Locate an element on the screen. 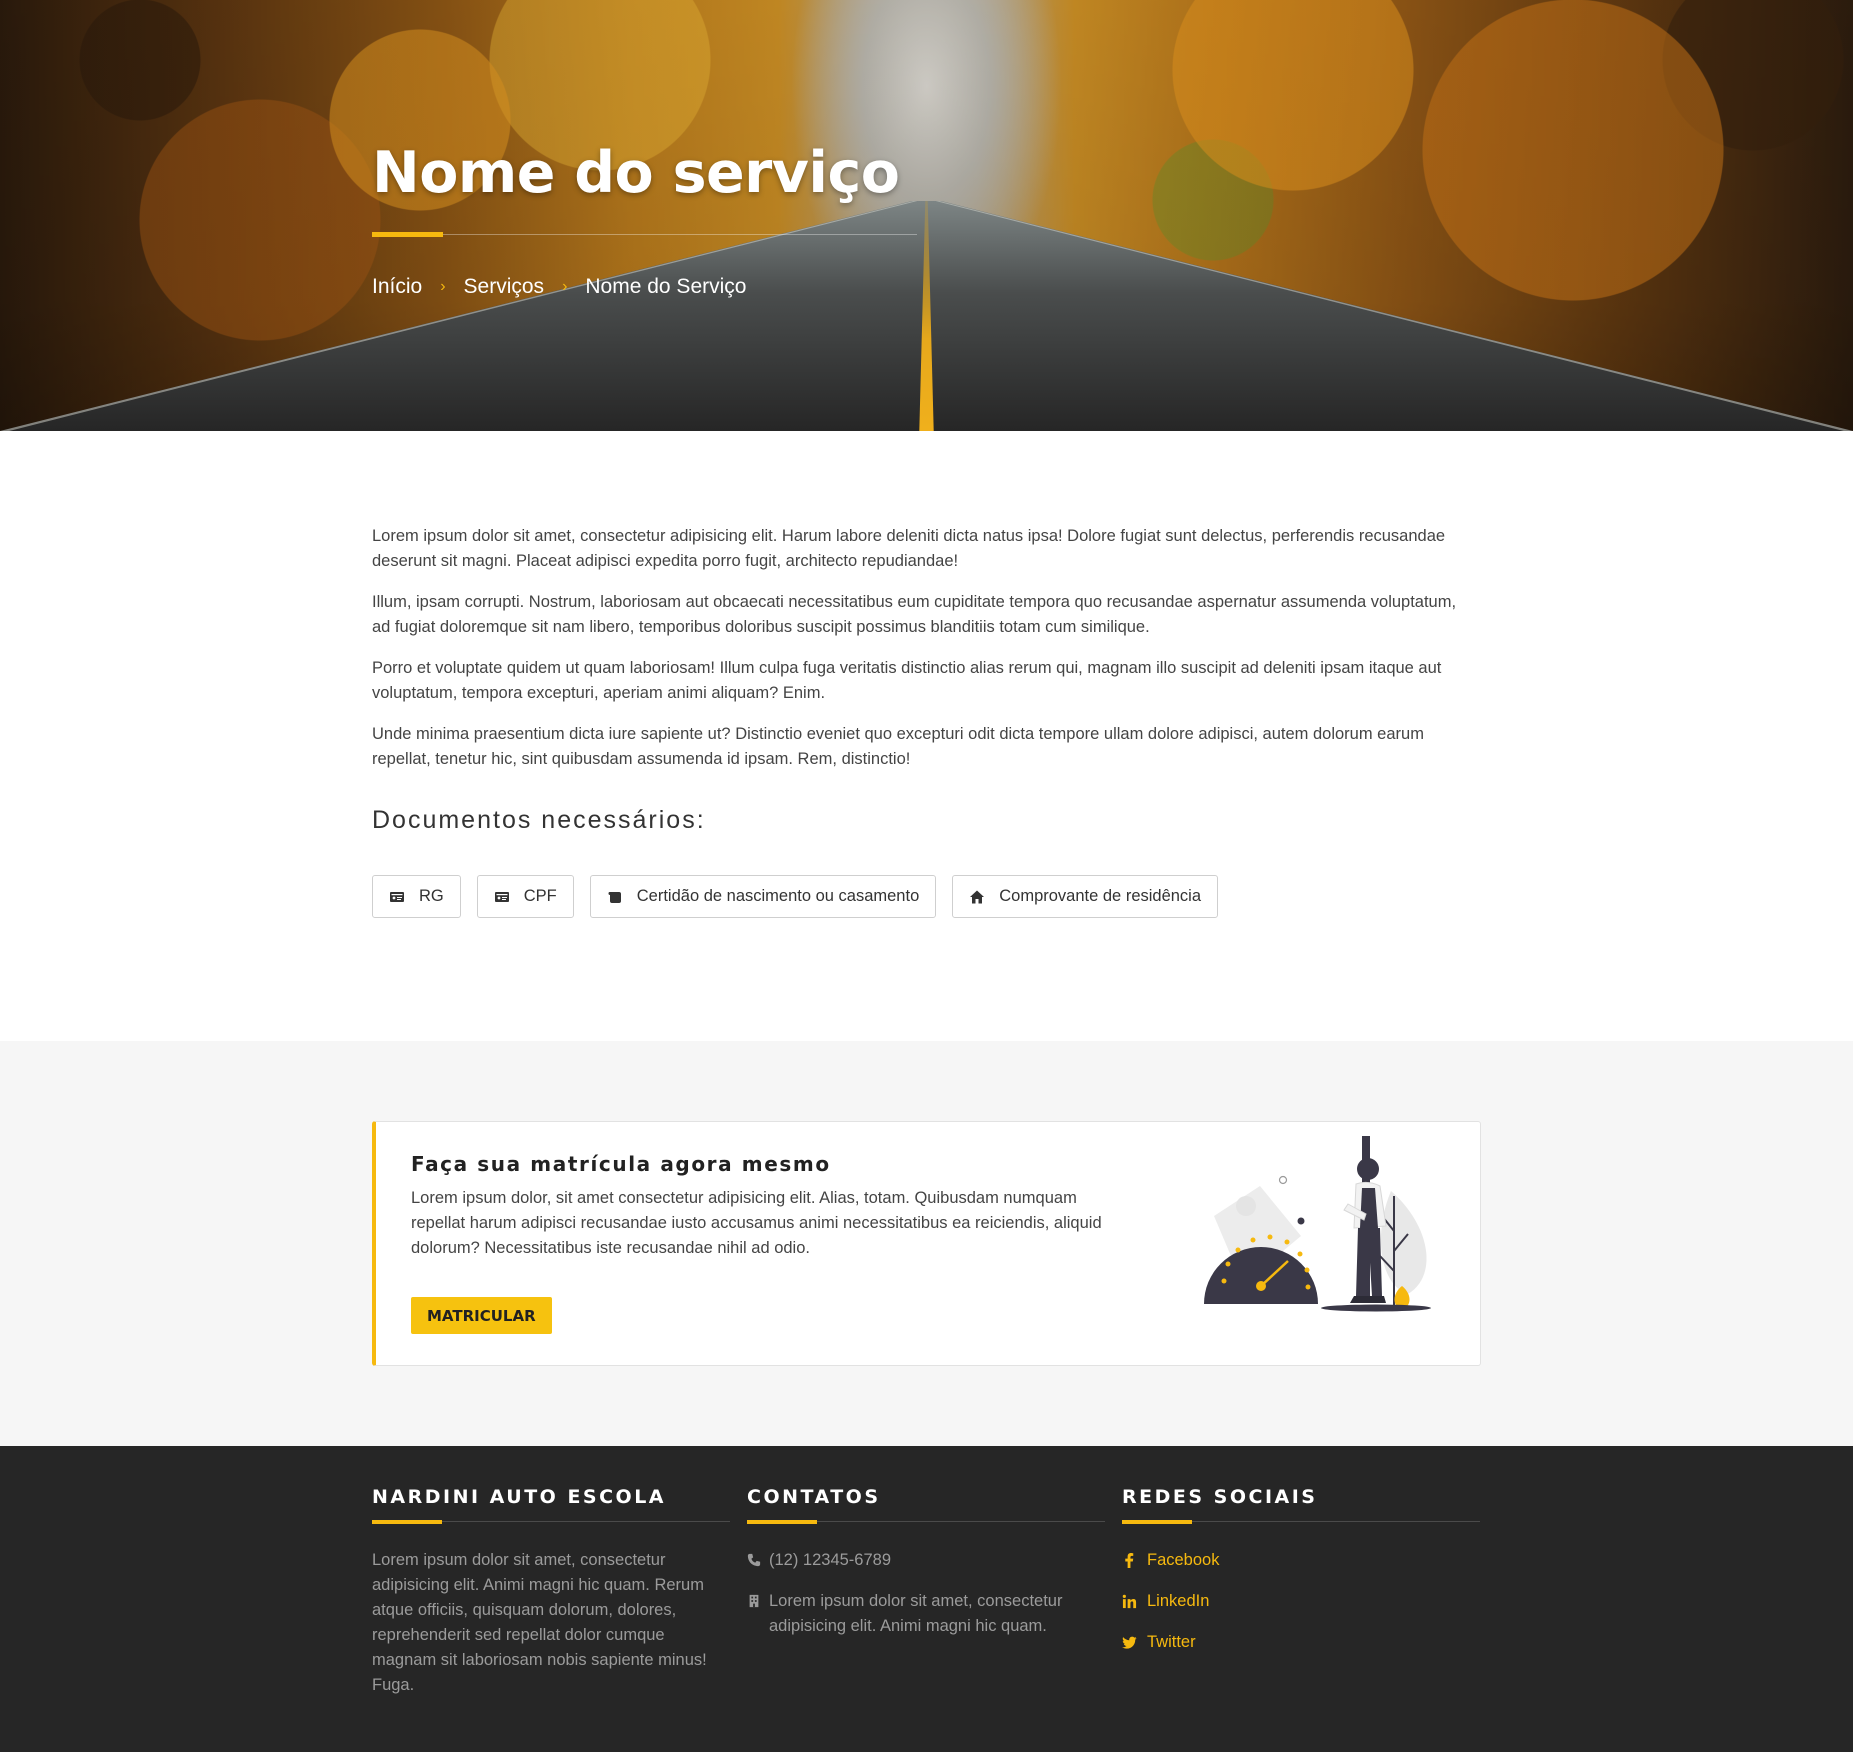 The width and height of the screenshot is (1853, 1752). enroll-button: MATRICULAR is located at coordinates (481, 1315).